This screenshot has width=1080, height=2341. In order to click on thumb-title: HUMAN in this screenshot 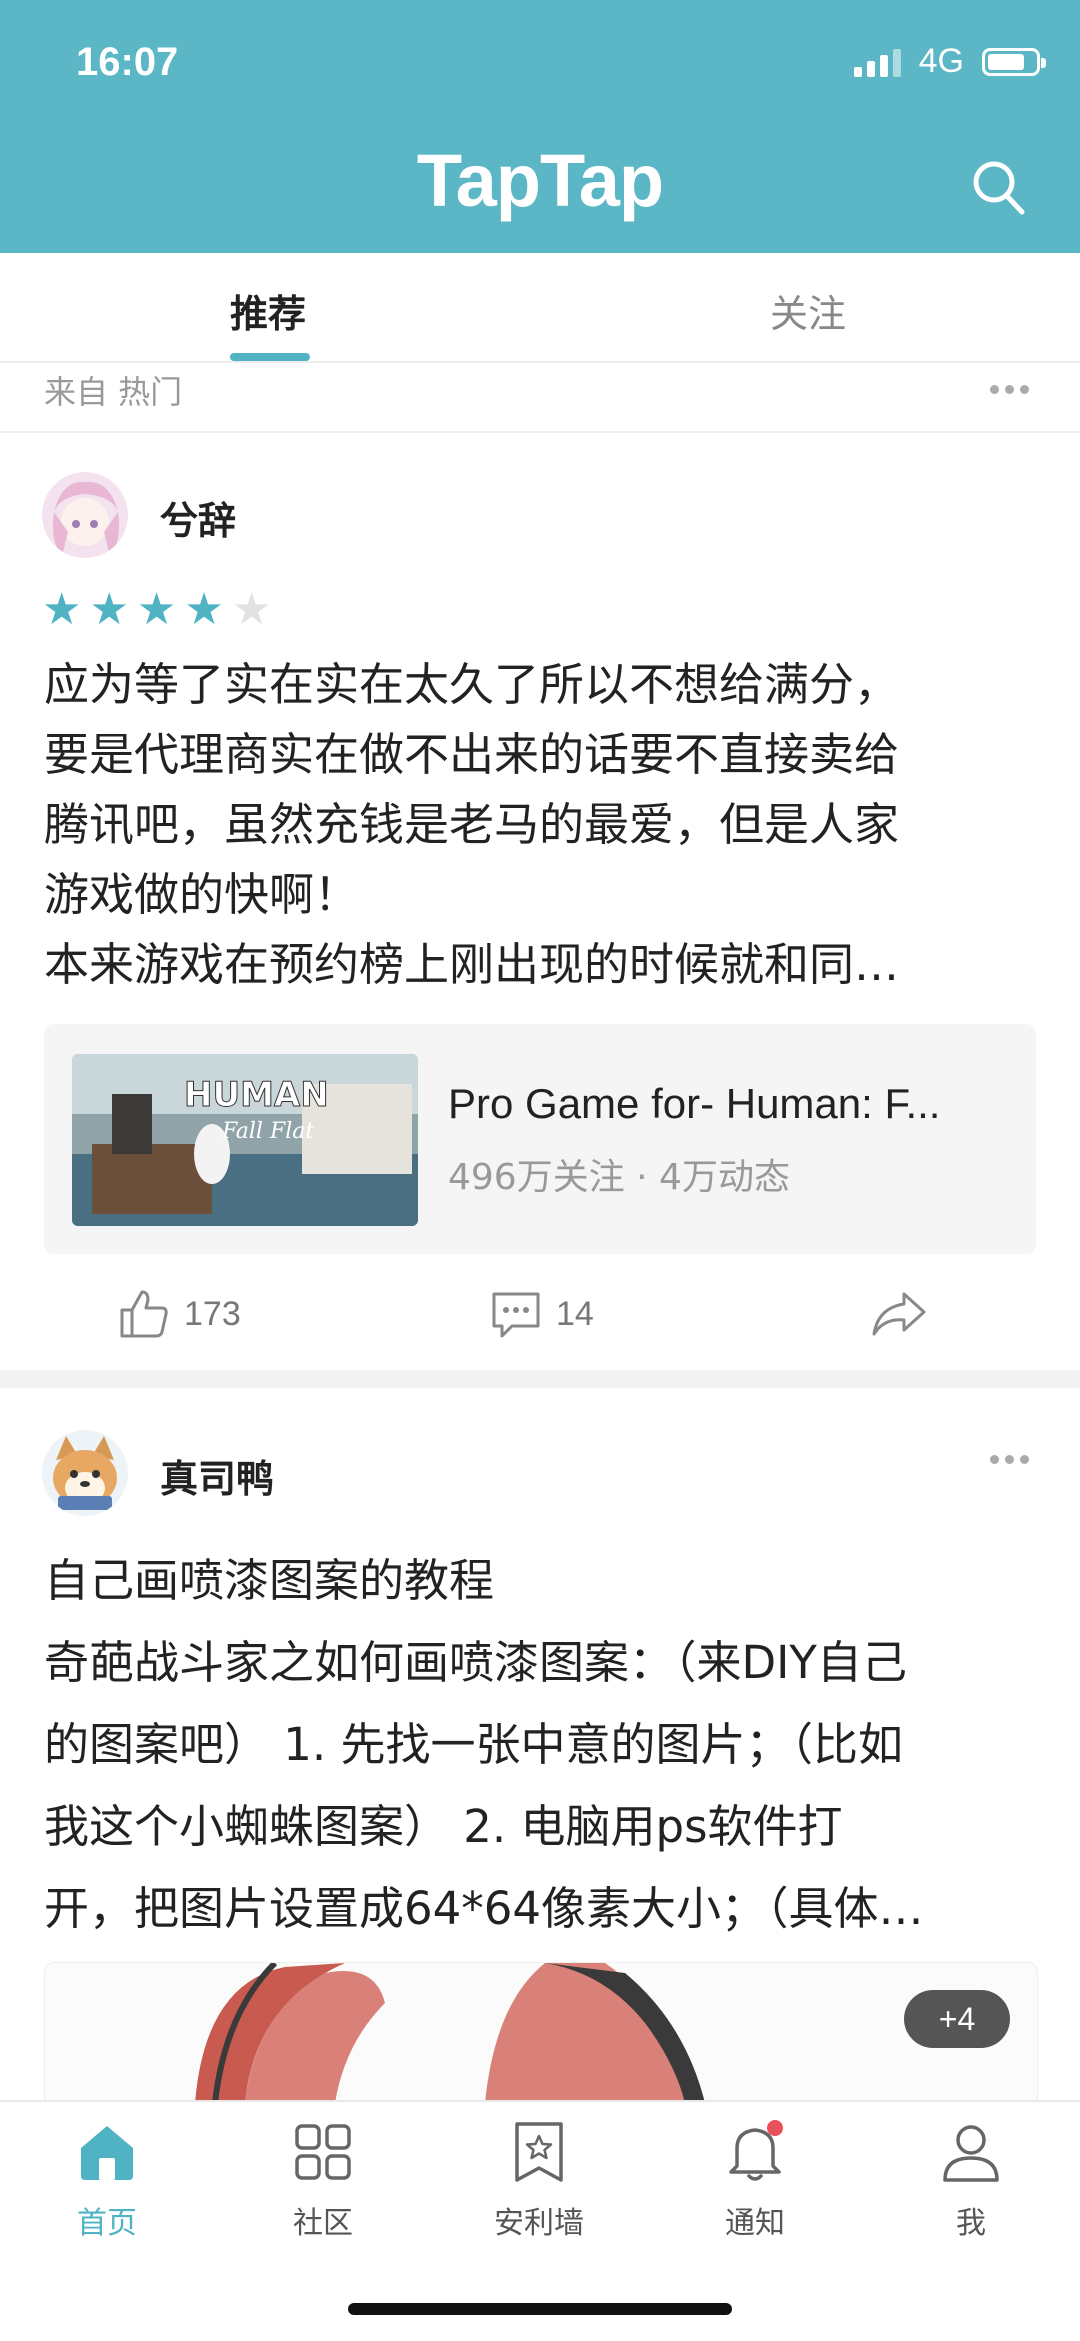, I will do `click(256, 1095)`.